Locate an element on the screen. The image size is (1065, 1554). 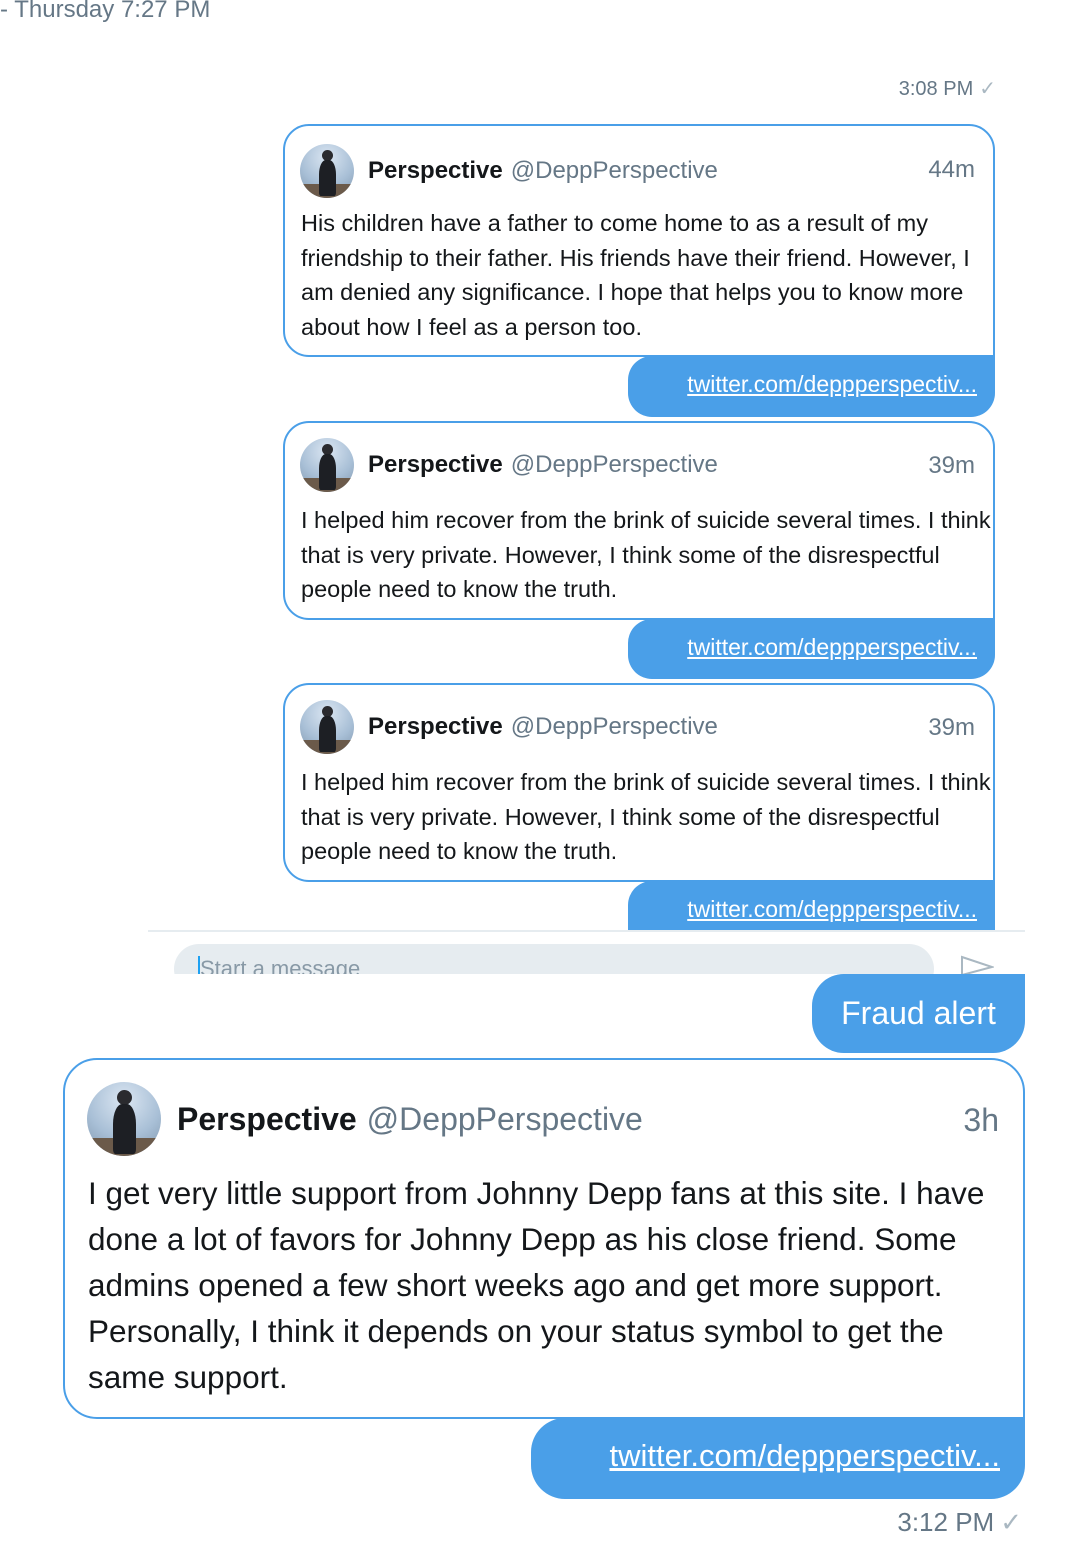
tweet-age: 44m is located at coordinates (951, 169).